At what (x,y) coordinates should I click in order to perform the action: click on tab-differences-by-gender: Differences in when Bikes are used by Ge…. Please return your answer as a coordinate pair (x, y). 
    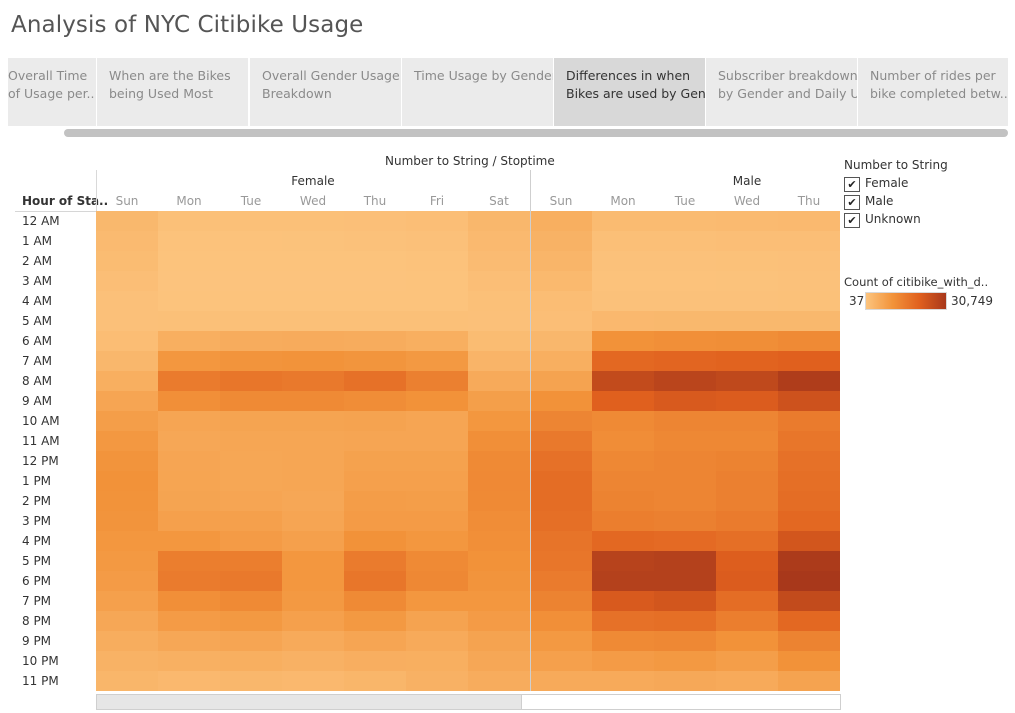
    Looking at the image, I should click on (629, 92).